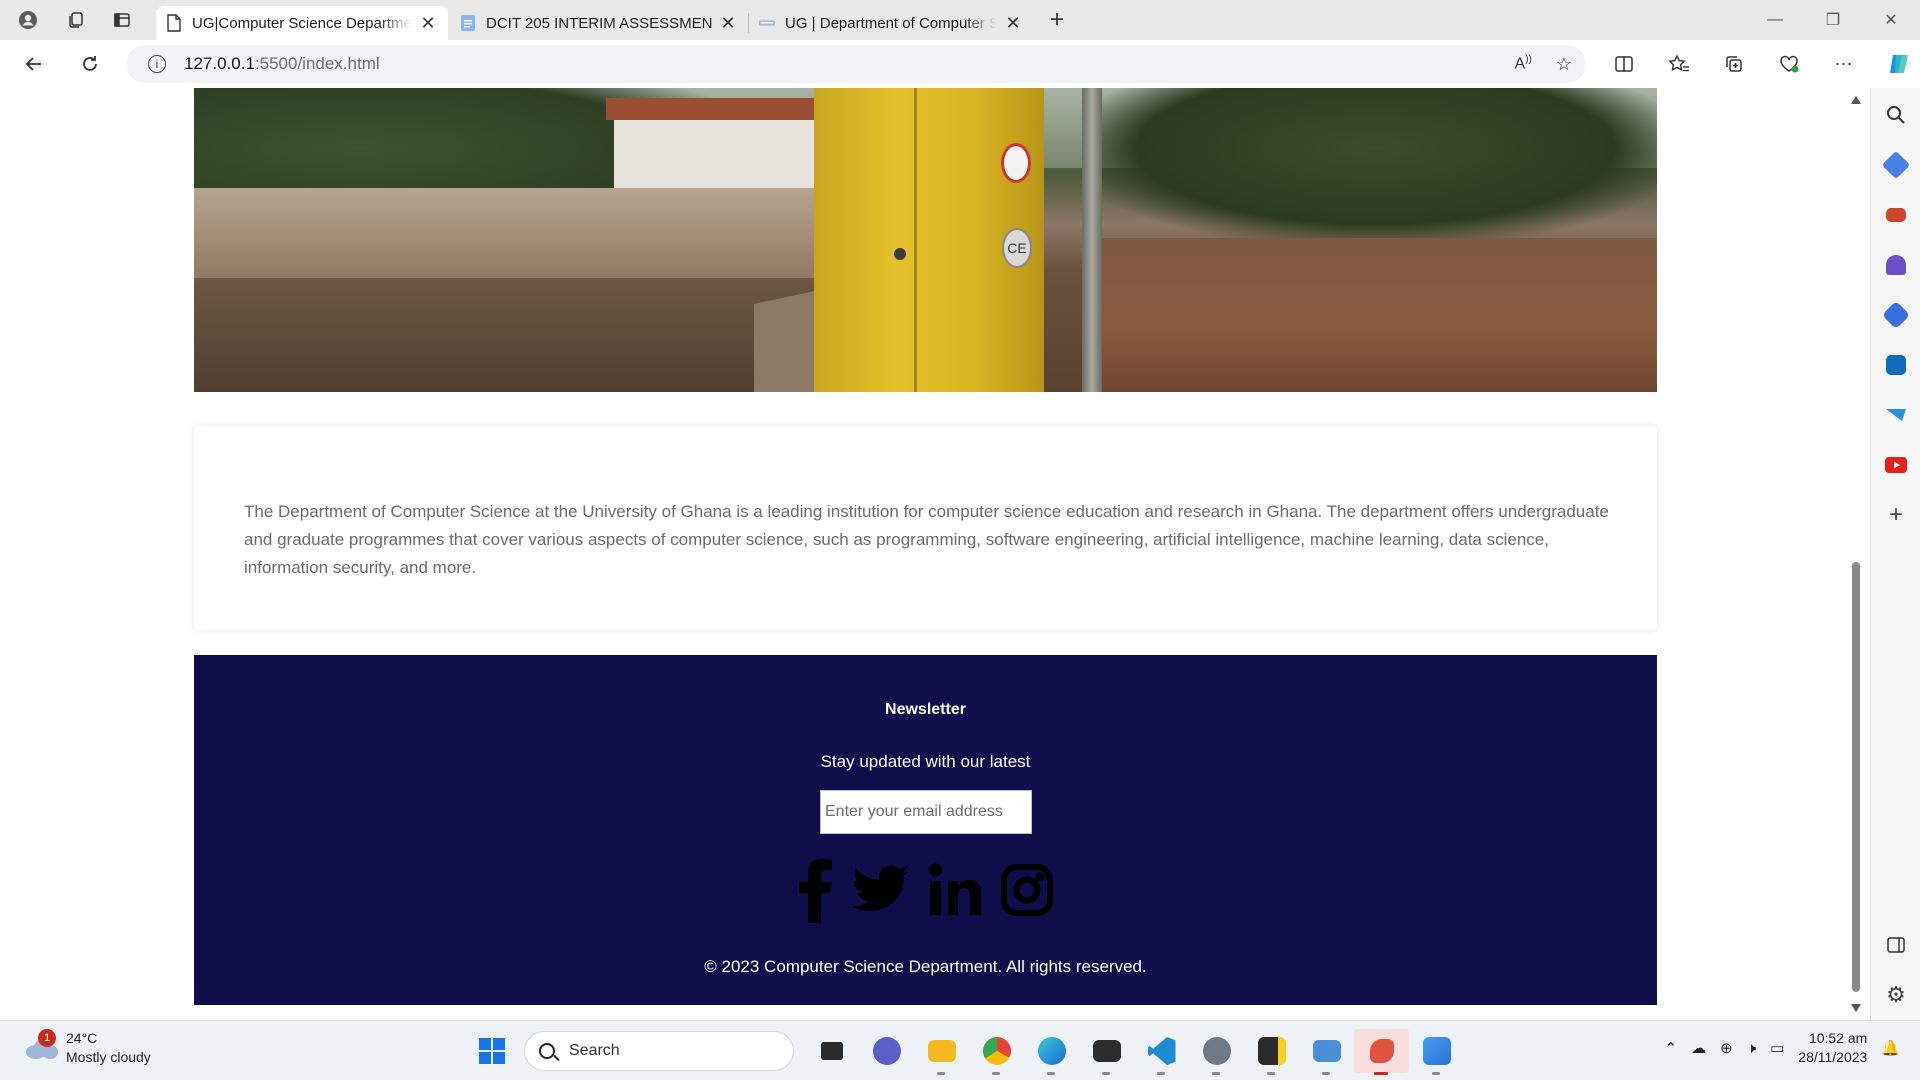 This screenshot has width=1920, height=1080. I want to click on onedrive-icon: ☁, so click(1698, 1048).